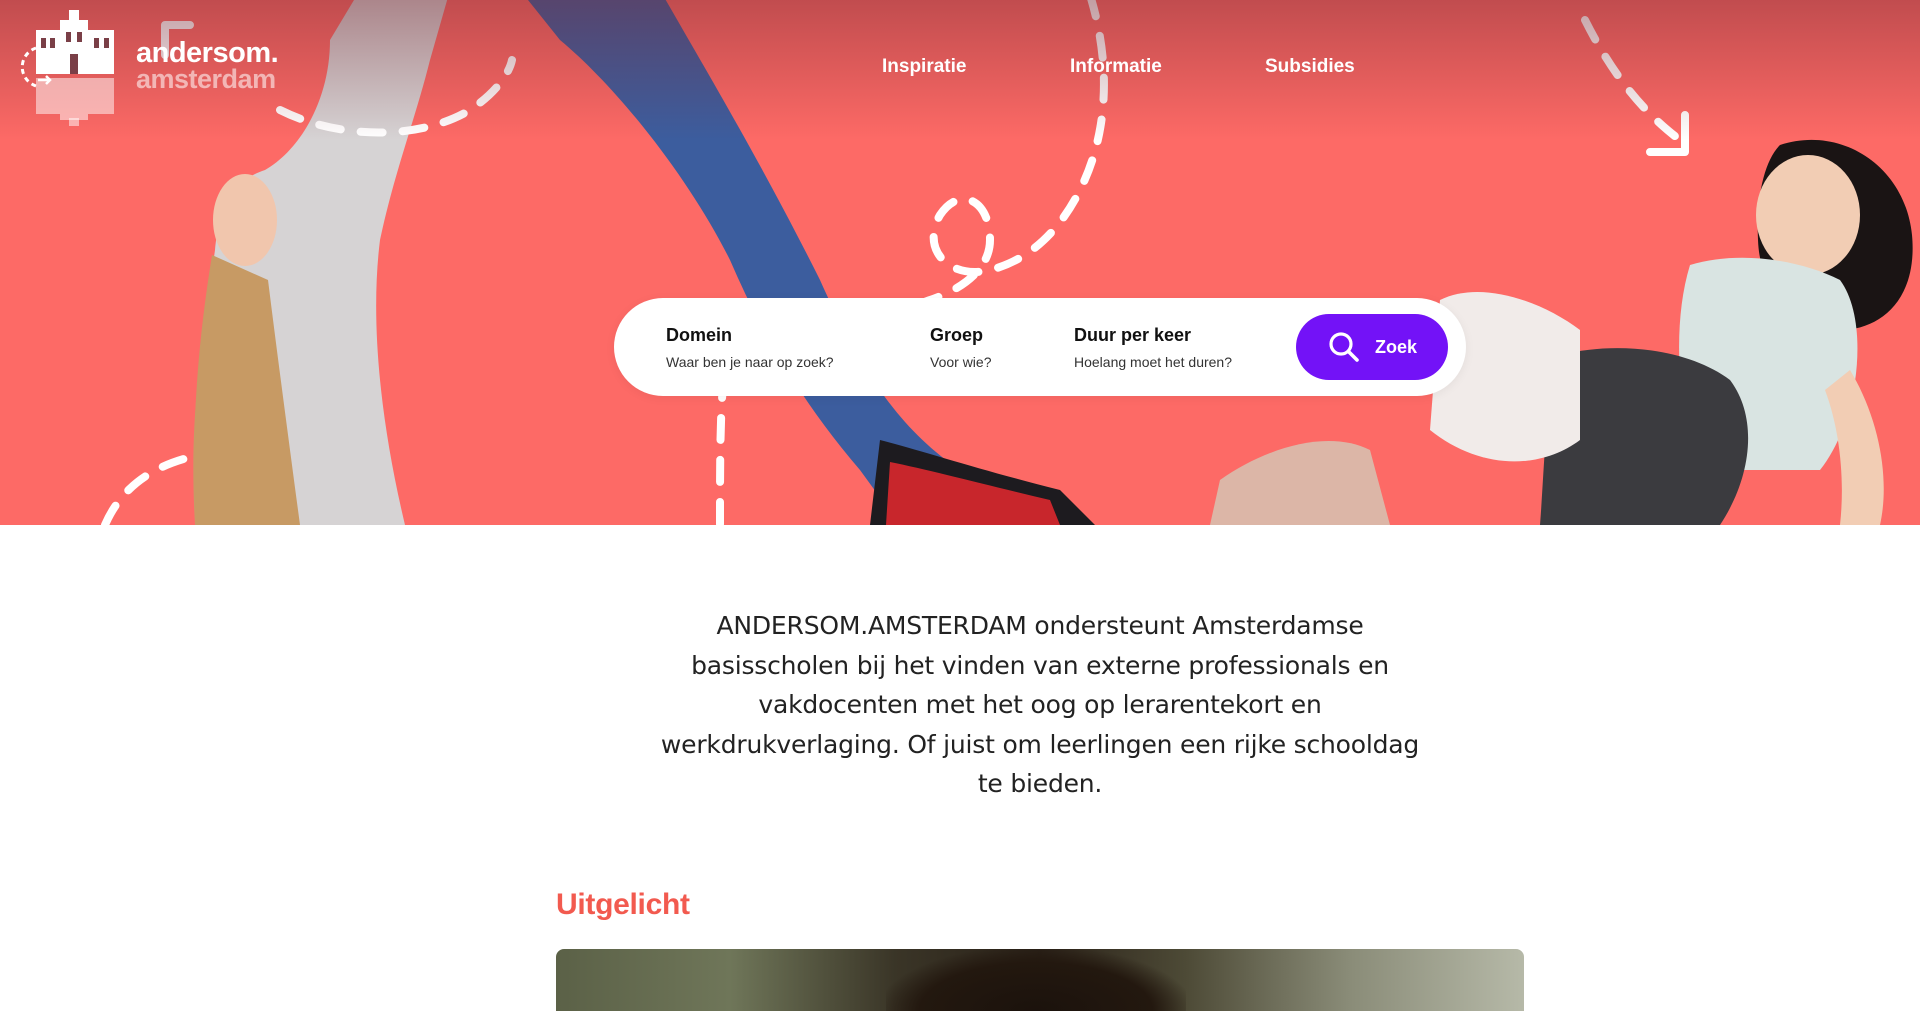 This screenshot has width=1920, height=1011. I want to click on main-nav: Inspiratie Informatie Subsidies, so click(960, 68).